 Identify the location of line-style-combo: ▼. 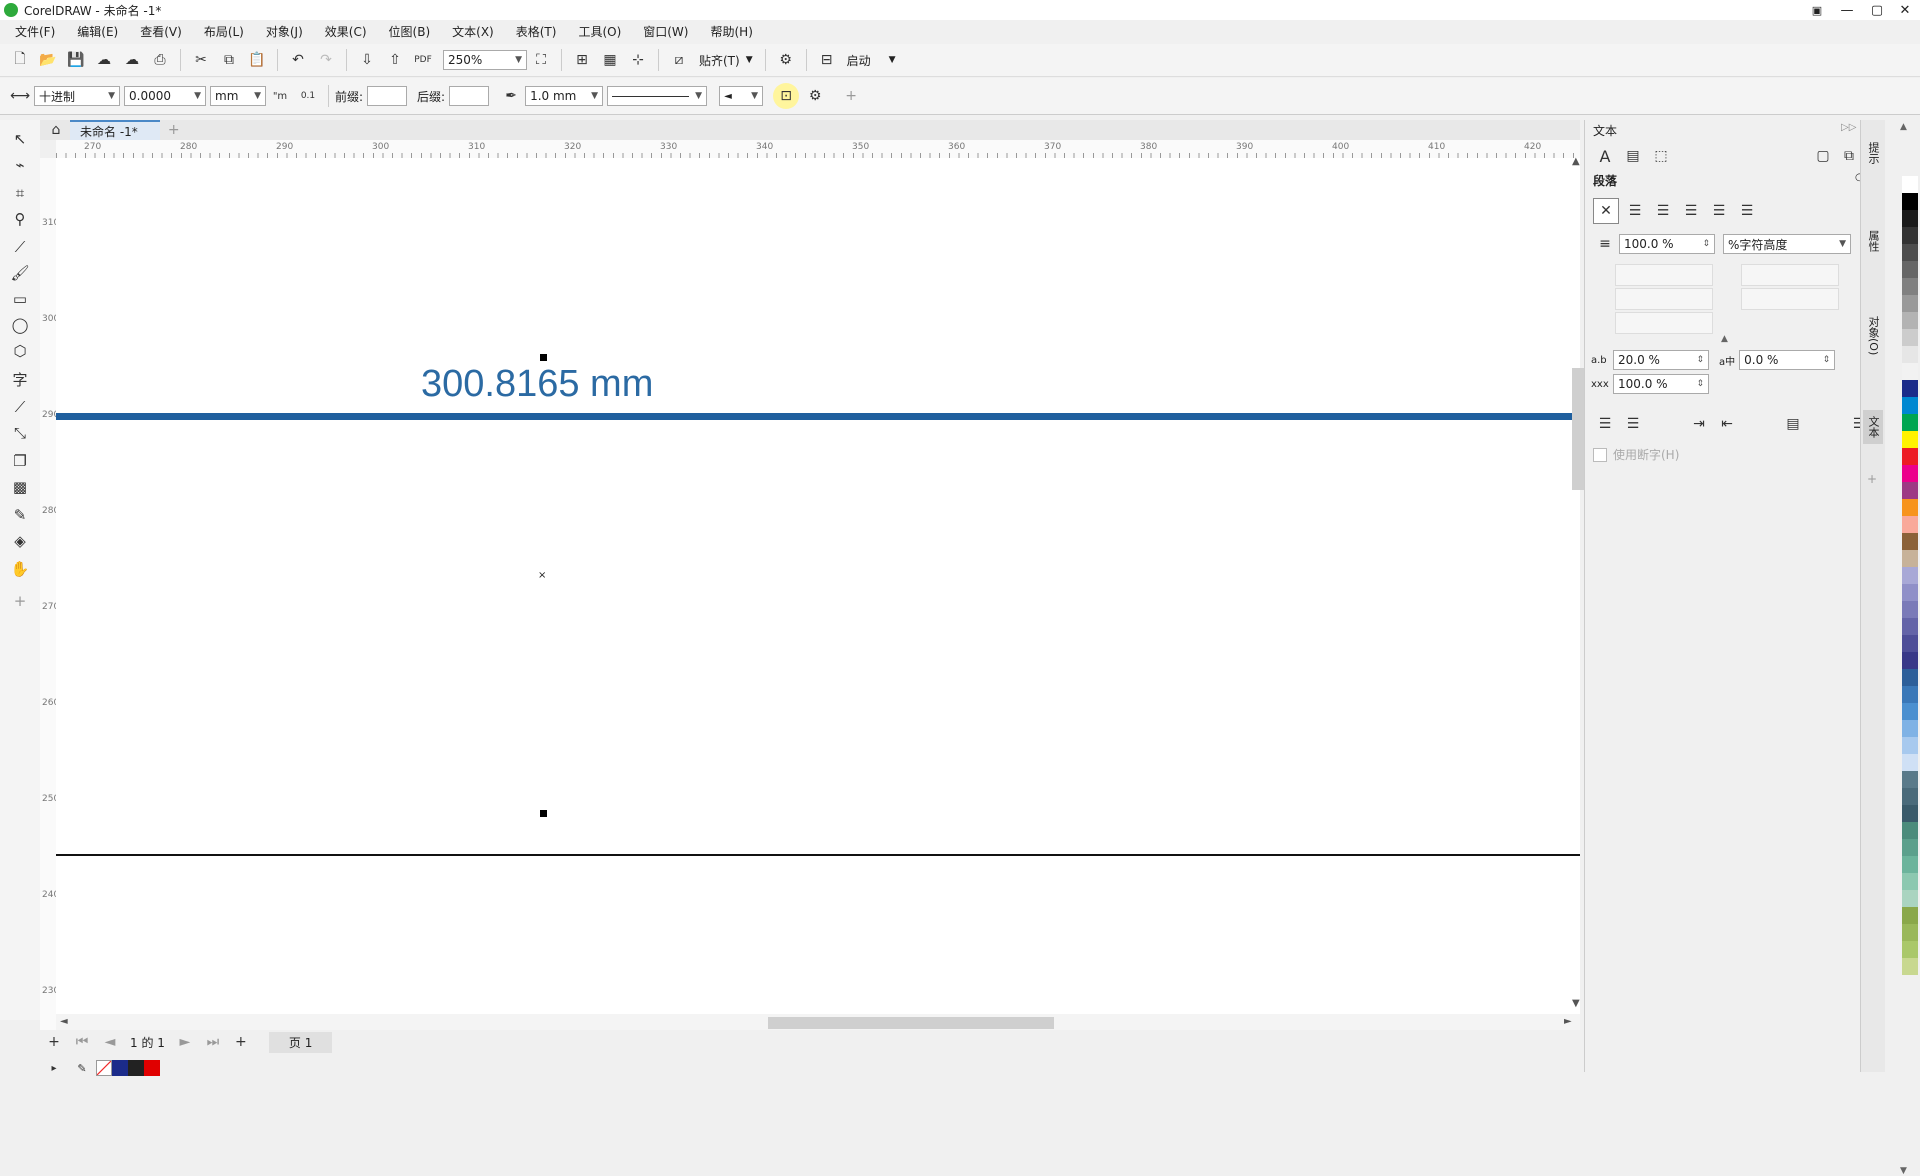
(657, 96).